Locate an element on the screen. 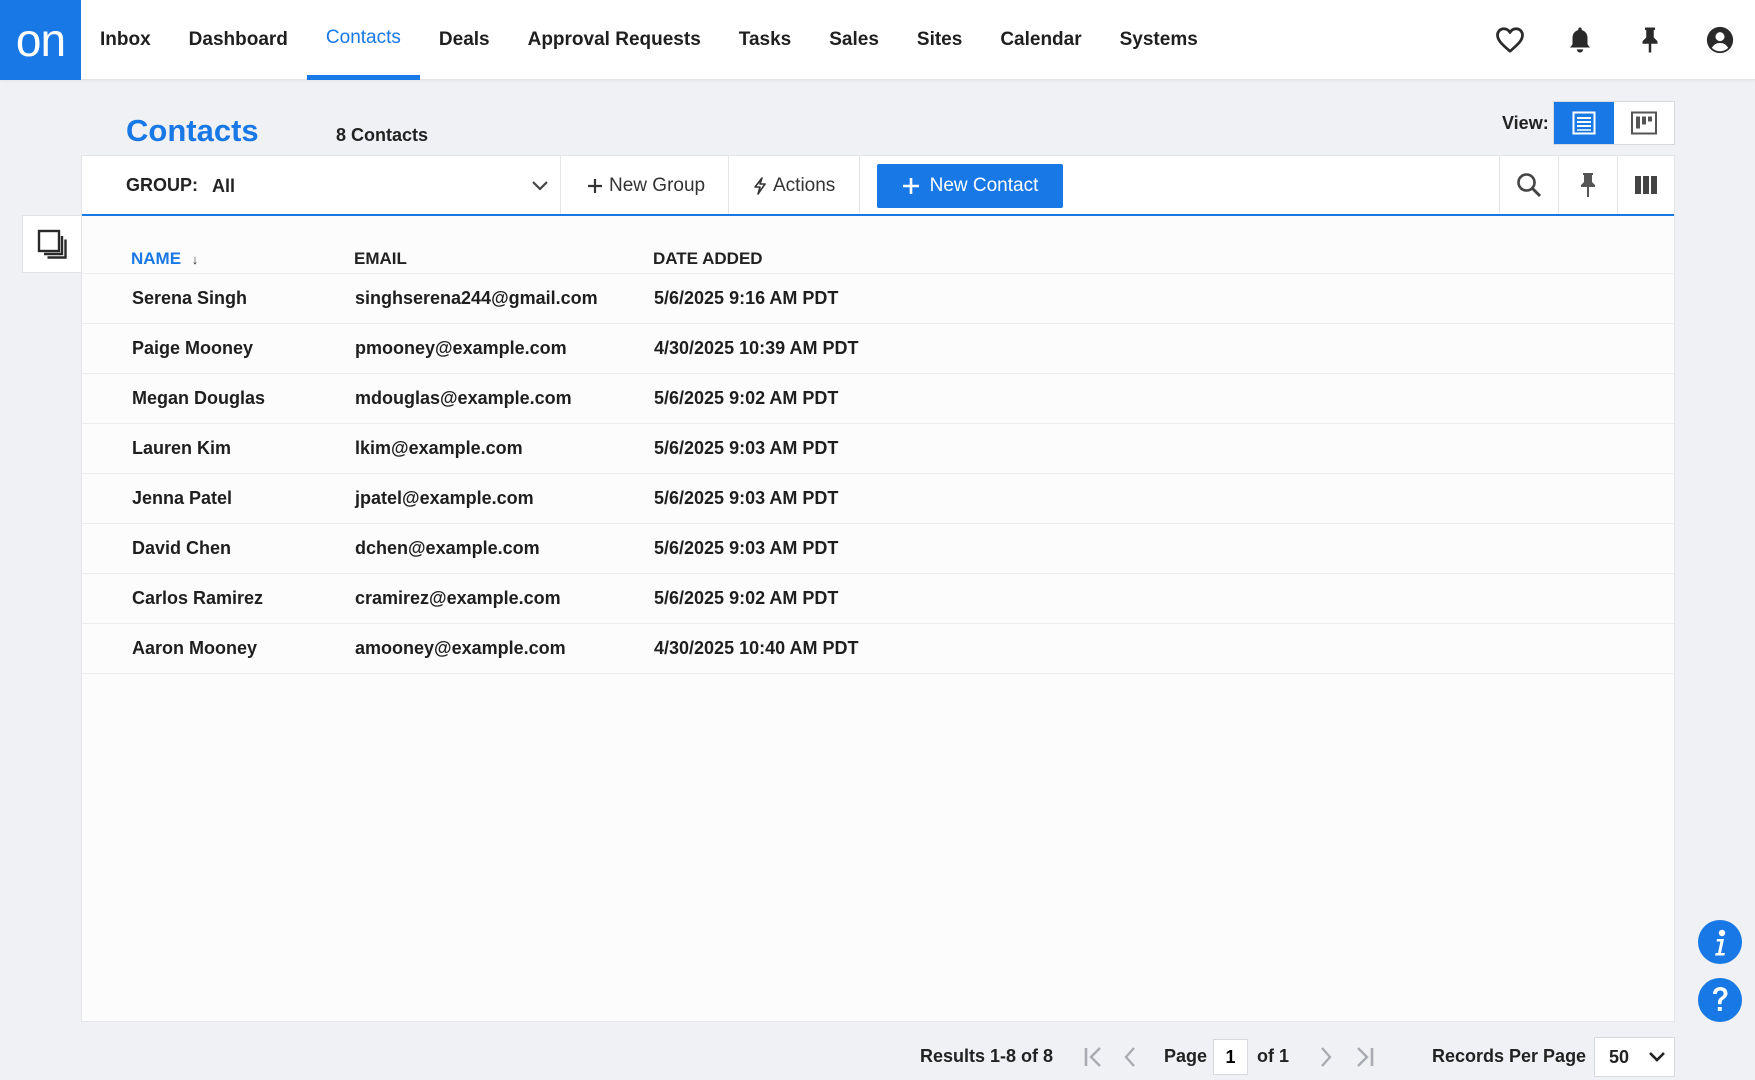  info-button is located at coordinates (1720, 942).